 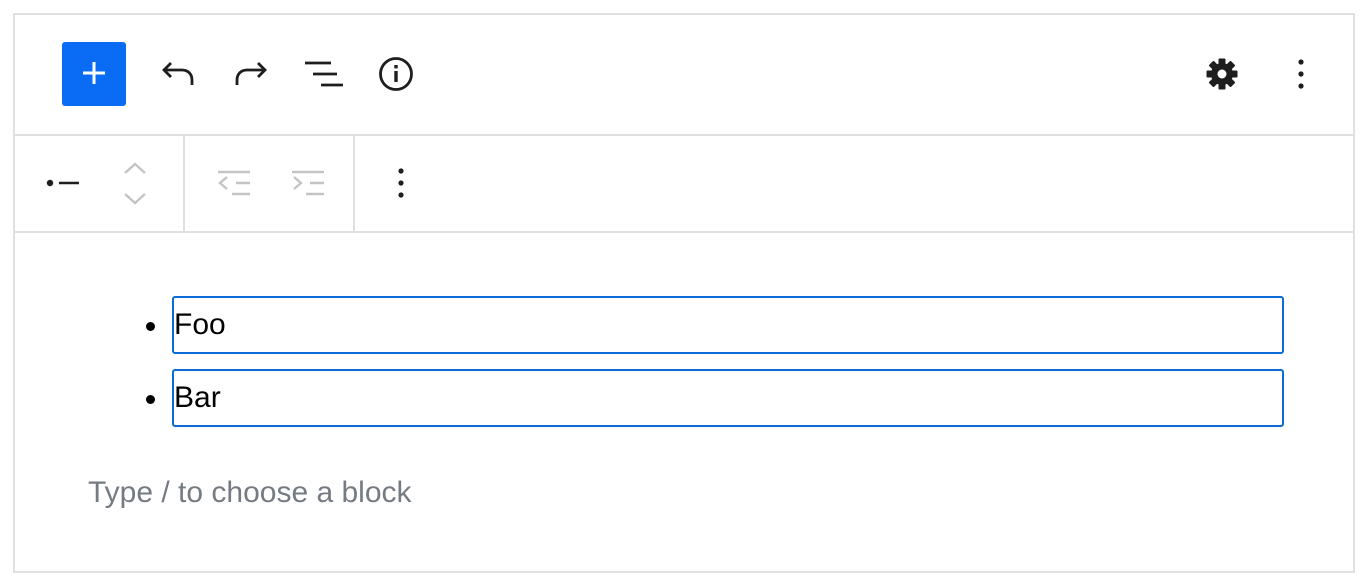 I want to click on chevron-up-icon, so click(x=135, y=169).